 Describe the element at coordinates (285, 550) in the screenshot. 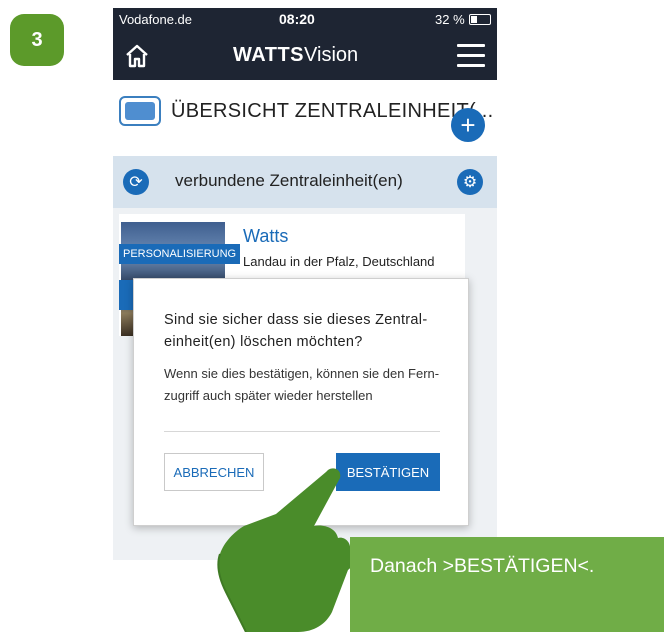

I see `pointing-hand-icon` at that location.